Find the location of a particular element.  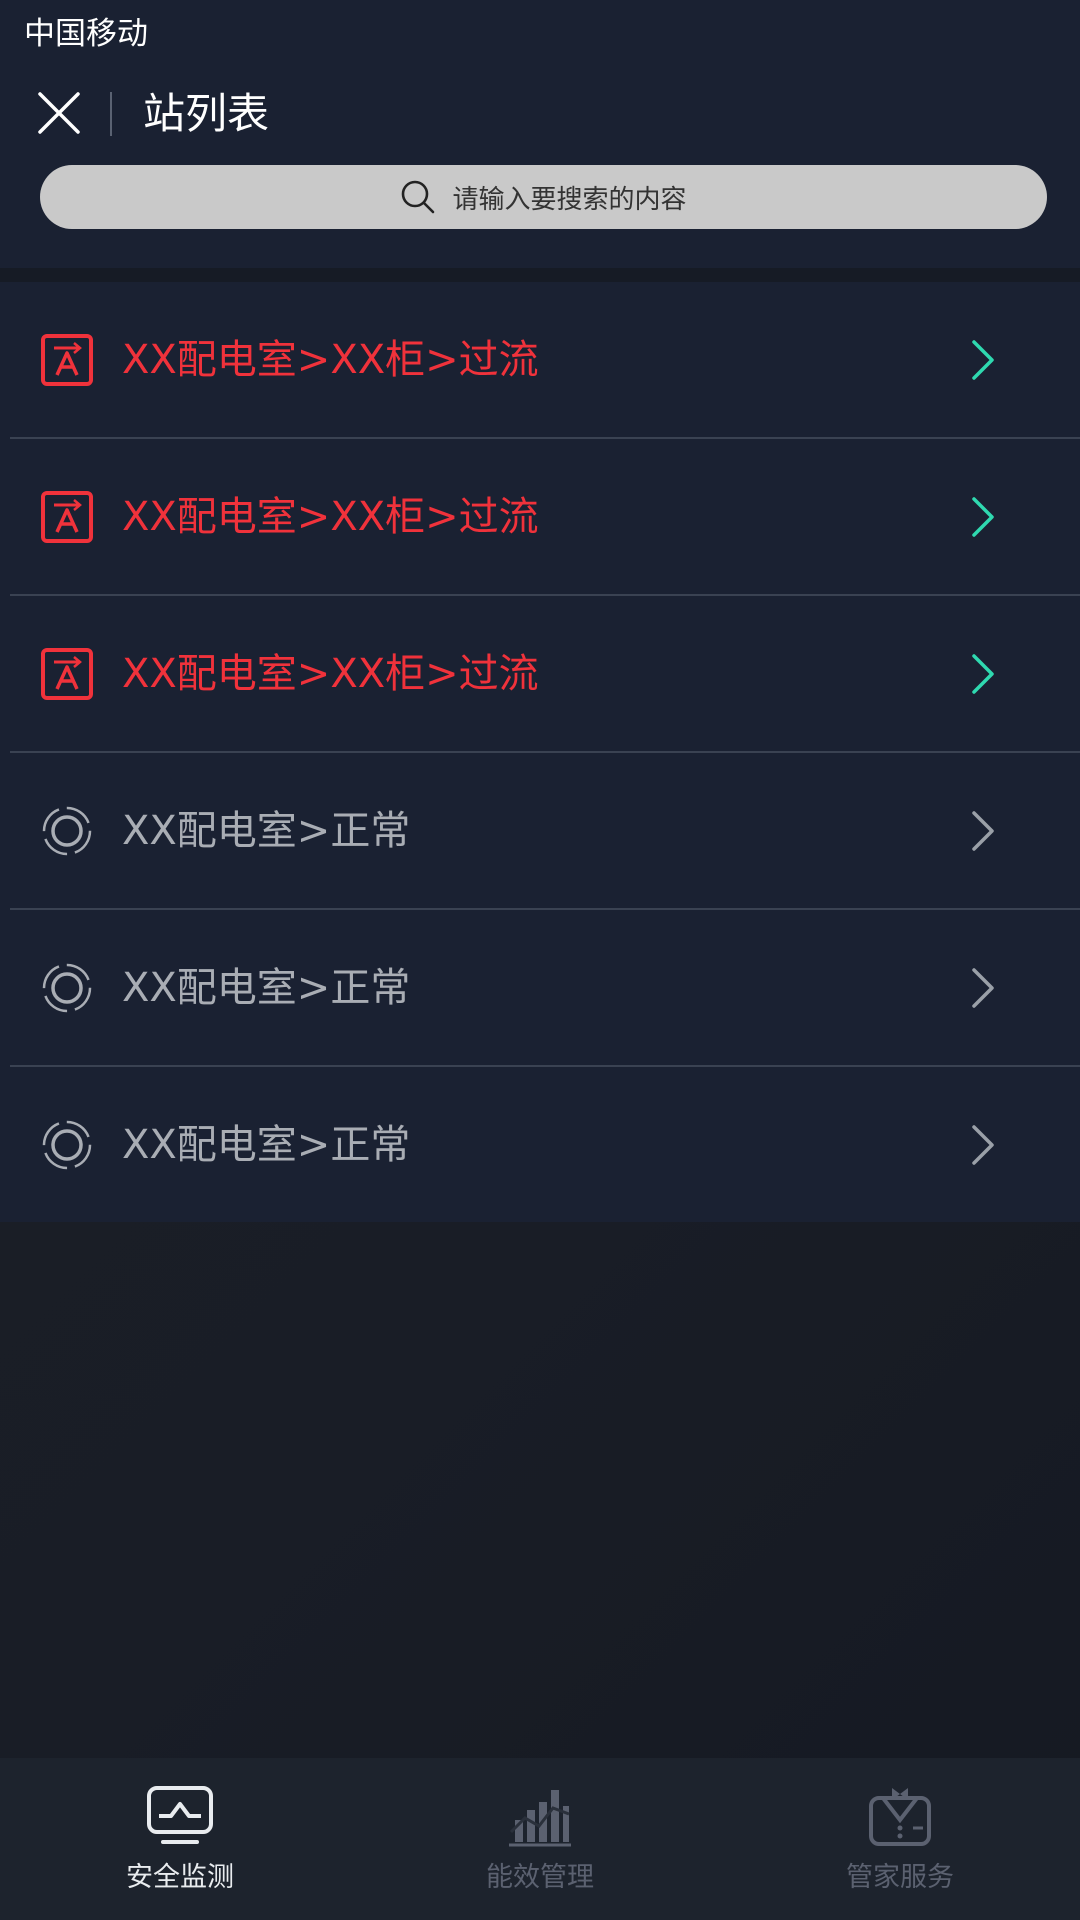

search-placeholder: 请输入要搜索的内容 is located at coordinates (569, 199).